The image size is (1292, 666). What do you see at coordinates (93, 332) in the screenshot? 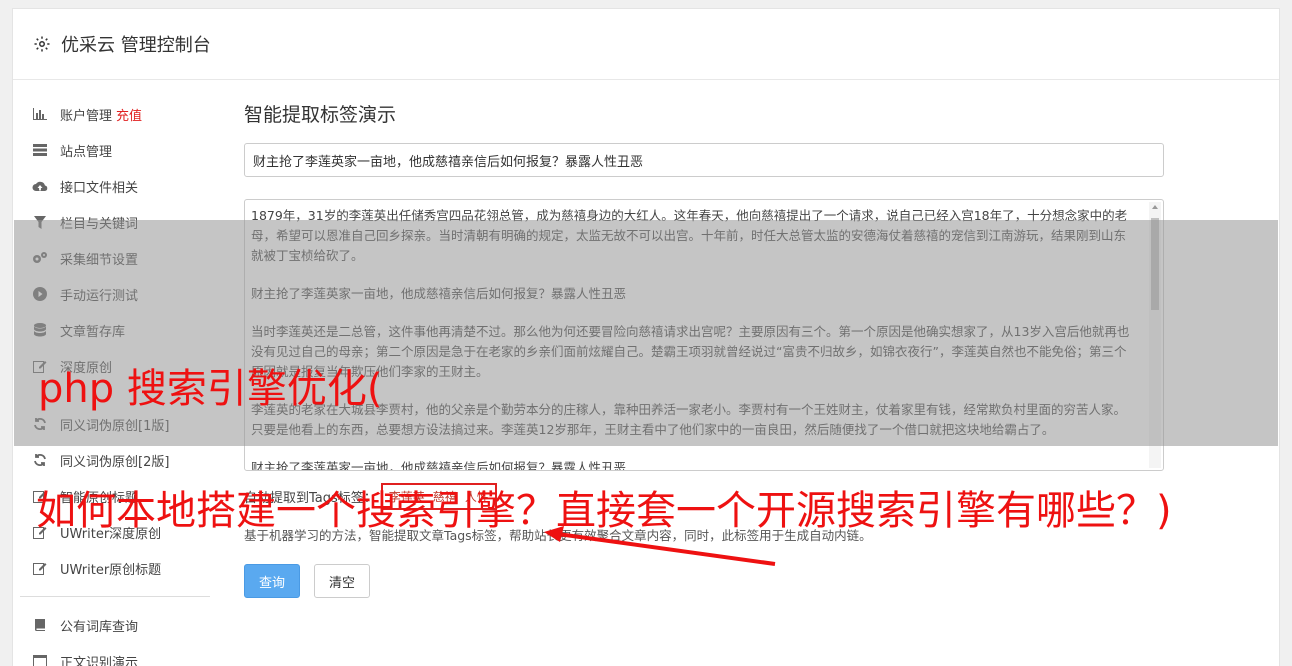
I see `sidebar-item-label: 文章暂存库` at bounding box center [93, 332].